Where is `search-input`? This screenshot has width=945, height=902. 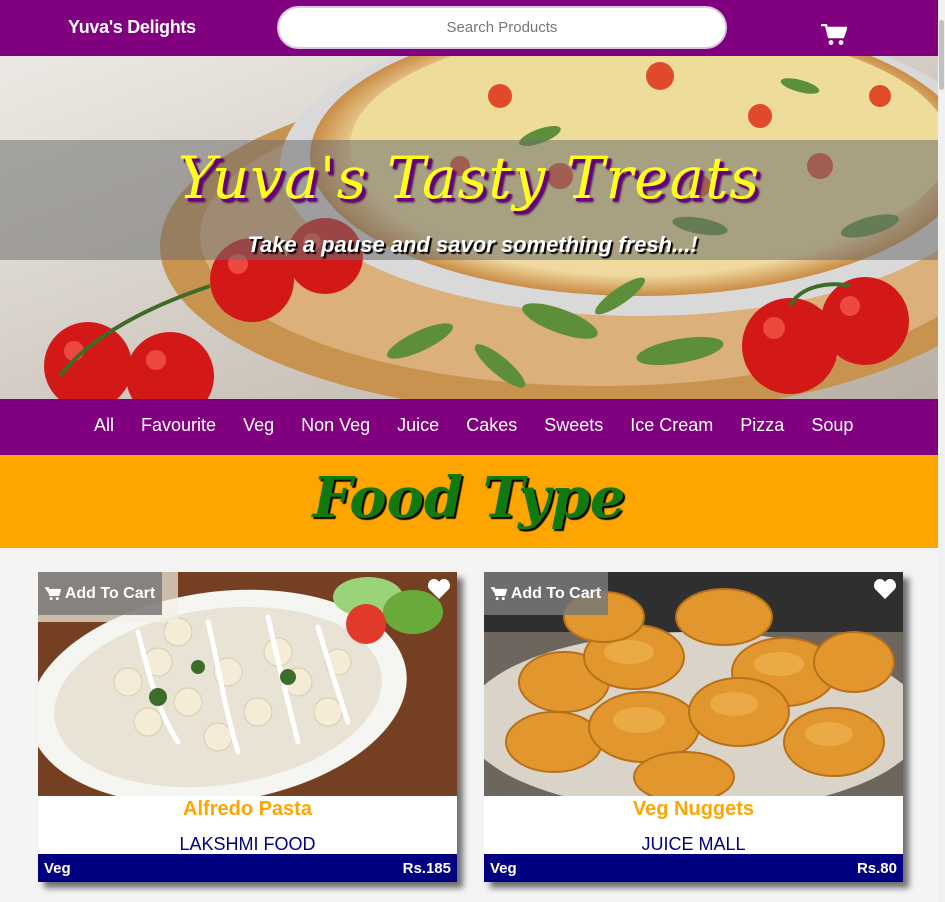
search-input is located at coordinates (502, 27).